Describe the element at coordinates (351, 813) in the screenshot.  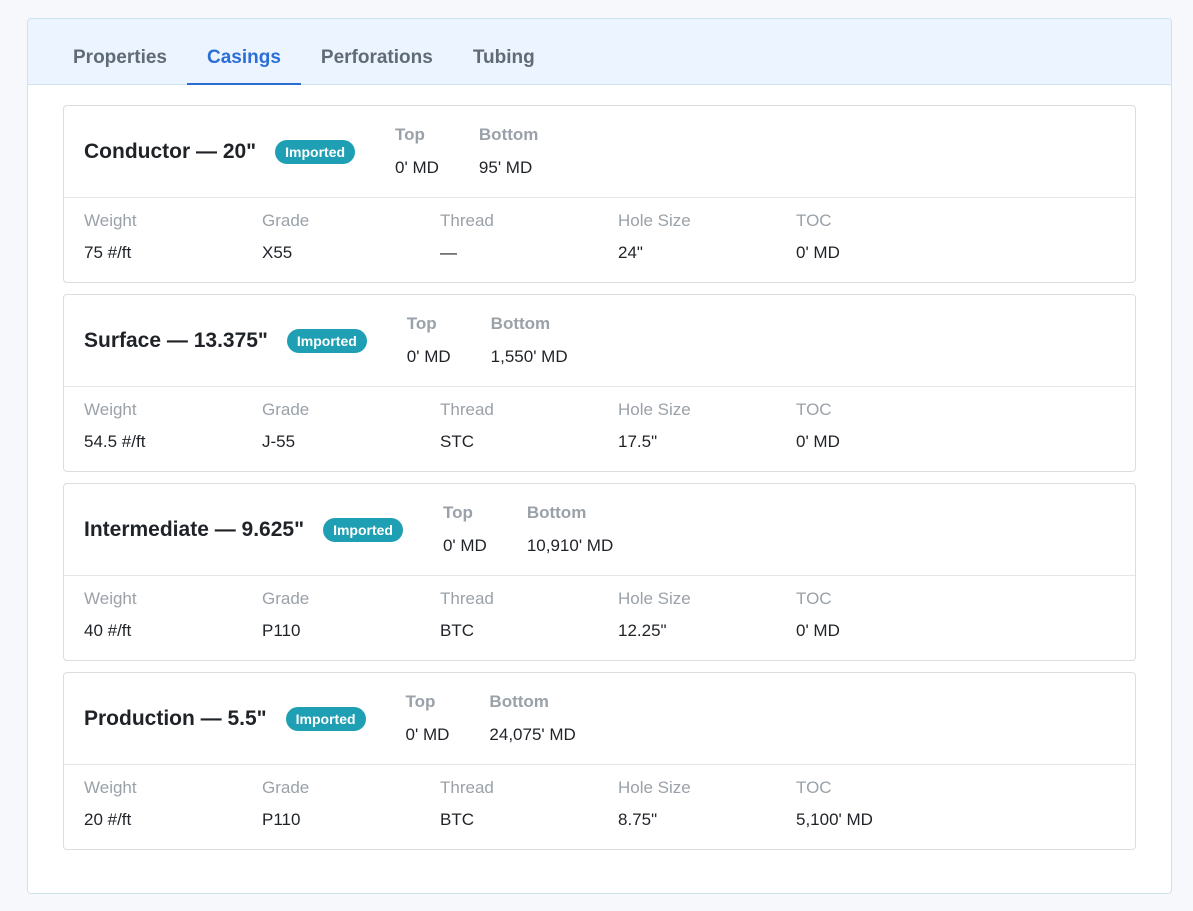
I see `grade-field: Grade P110` at that location.